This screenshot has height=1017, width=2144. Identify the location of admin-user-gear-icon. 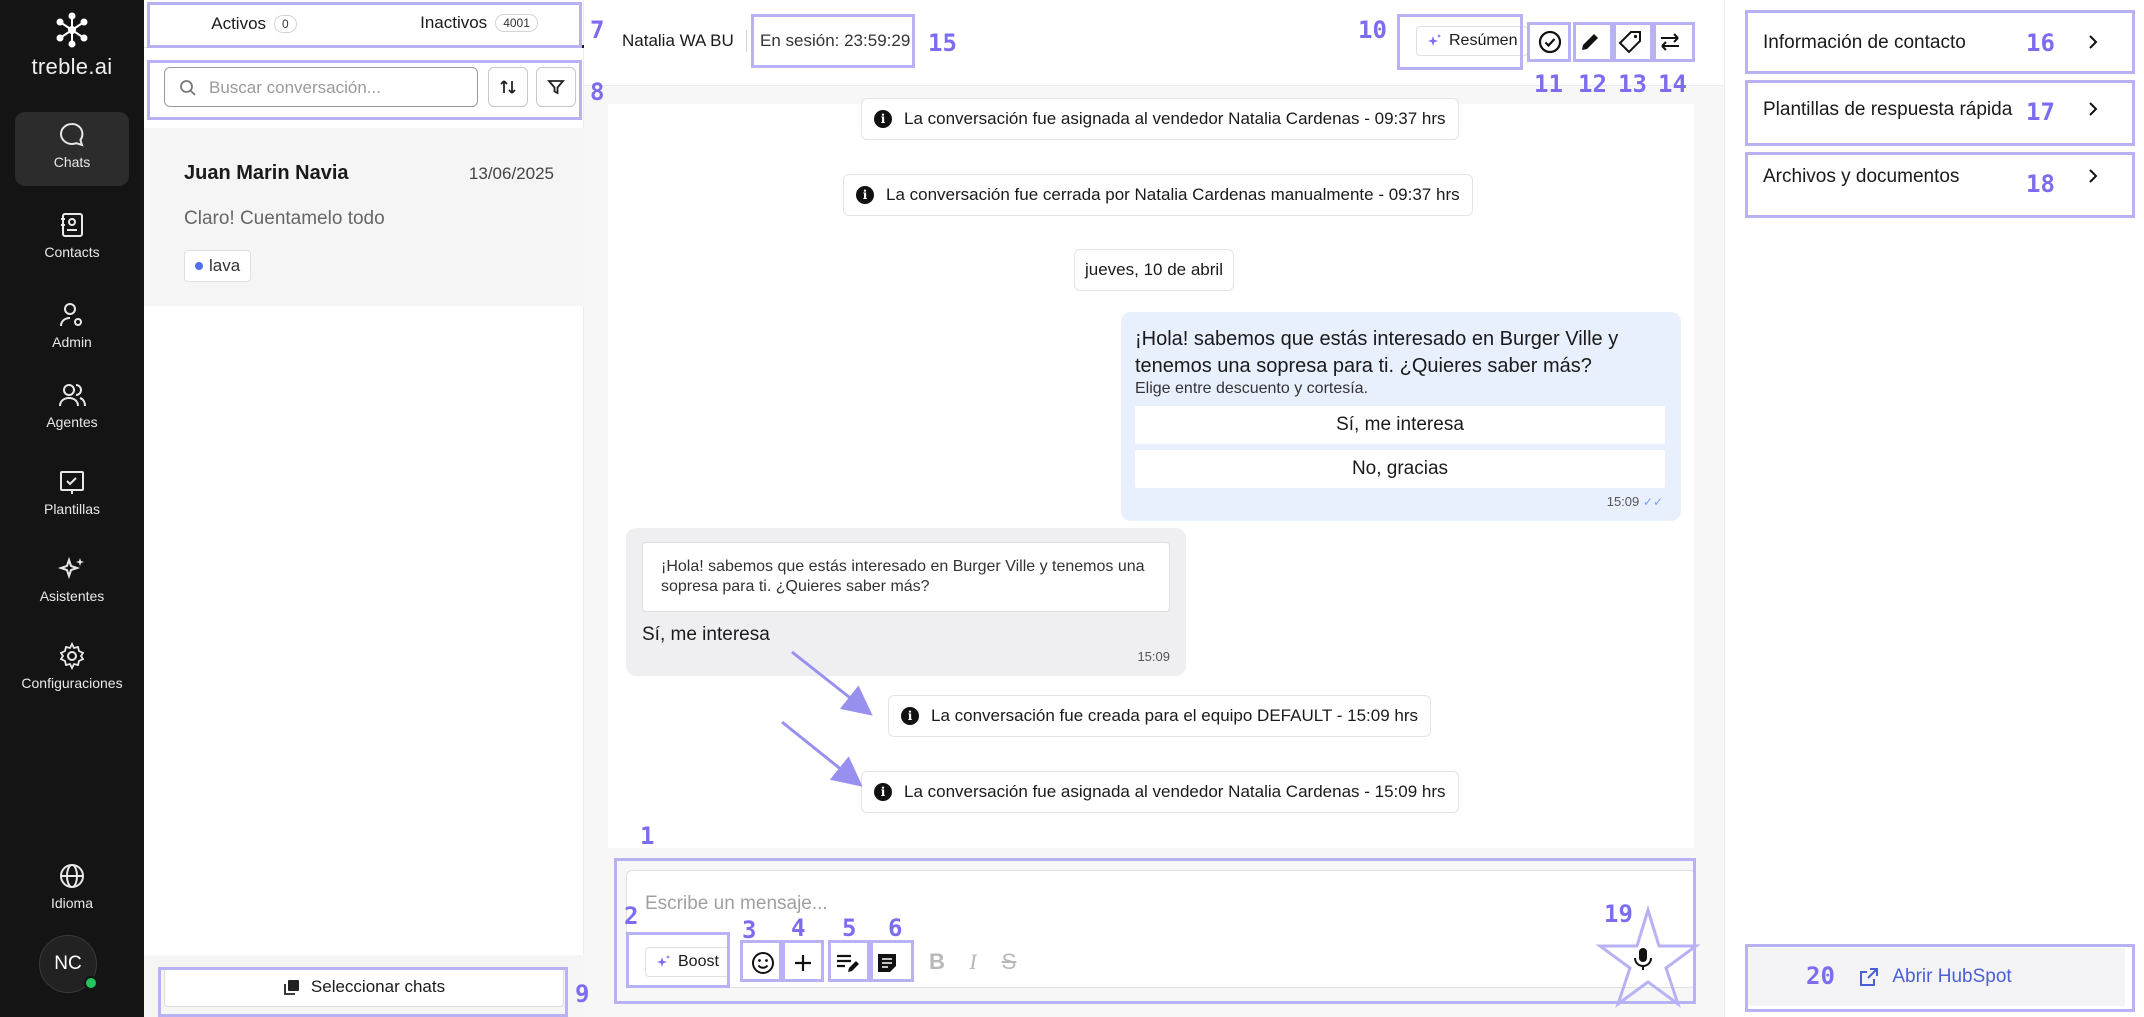
(72, 315).